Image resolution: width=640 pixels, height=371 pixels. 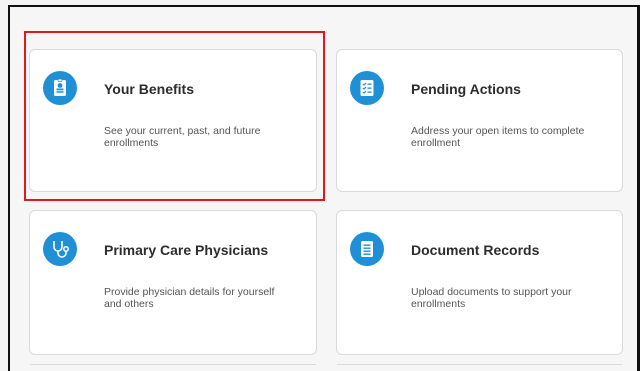 What do you see at coordinates (173, 364) in the screenshot?
I see `tile-edge-left` at bounding box center [173, 364].